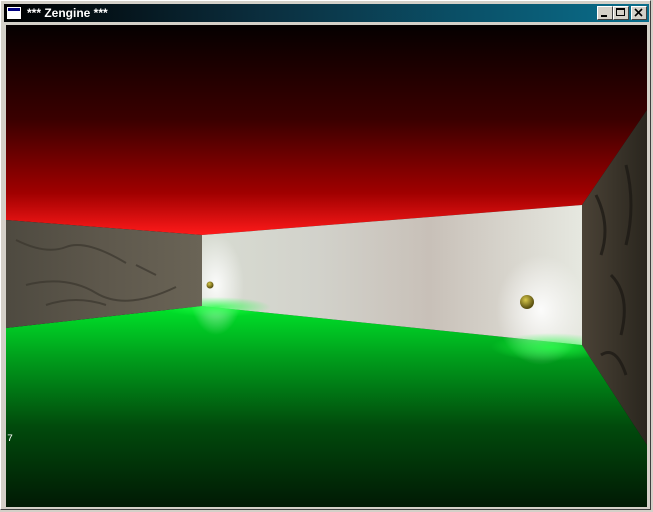  I want to click on caption-buttons, so click(622, 13).